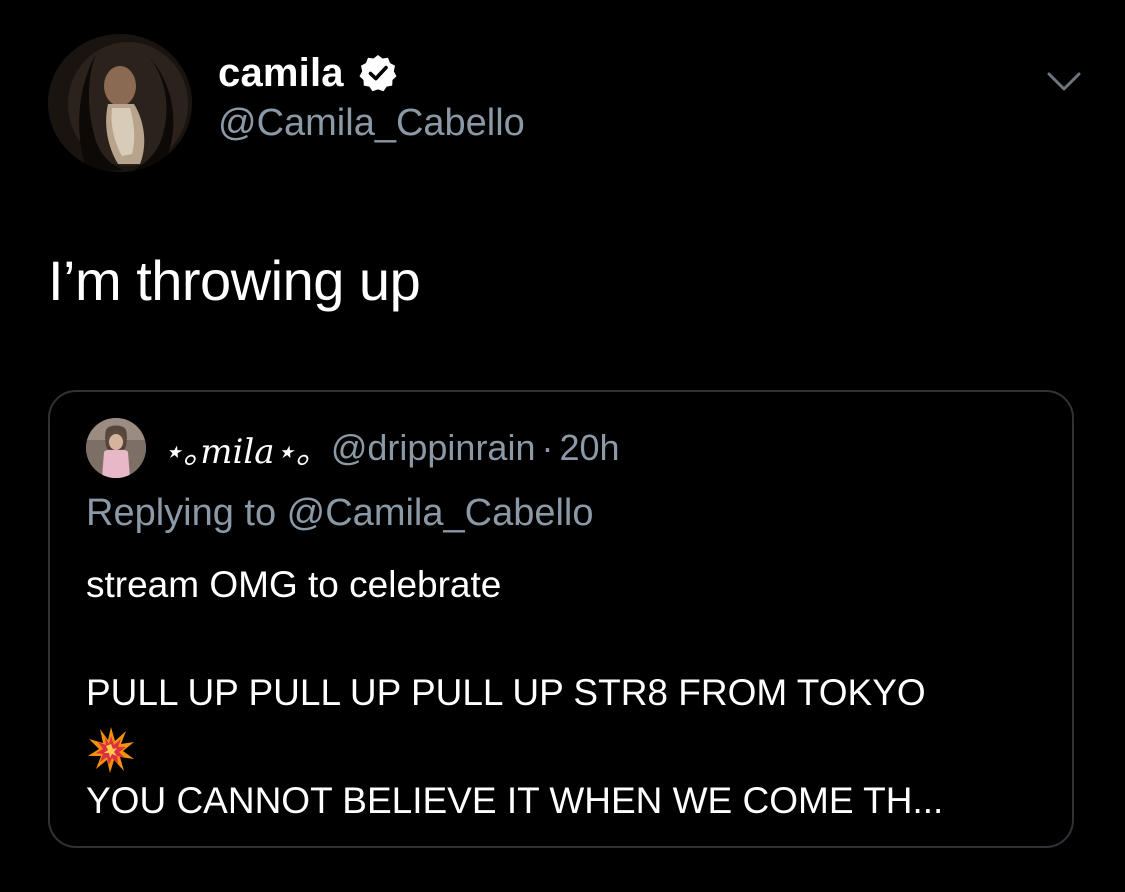  I want to click on avatar-image, so click(120, 103).